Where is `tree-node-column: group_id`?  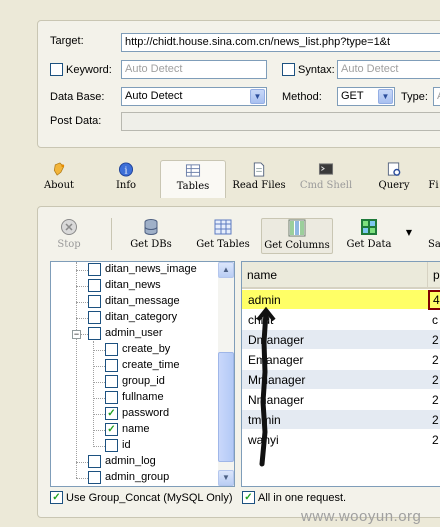
tree-node-column: group_id is located at coordinates (135, 383).